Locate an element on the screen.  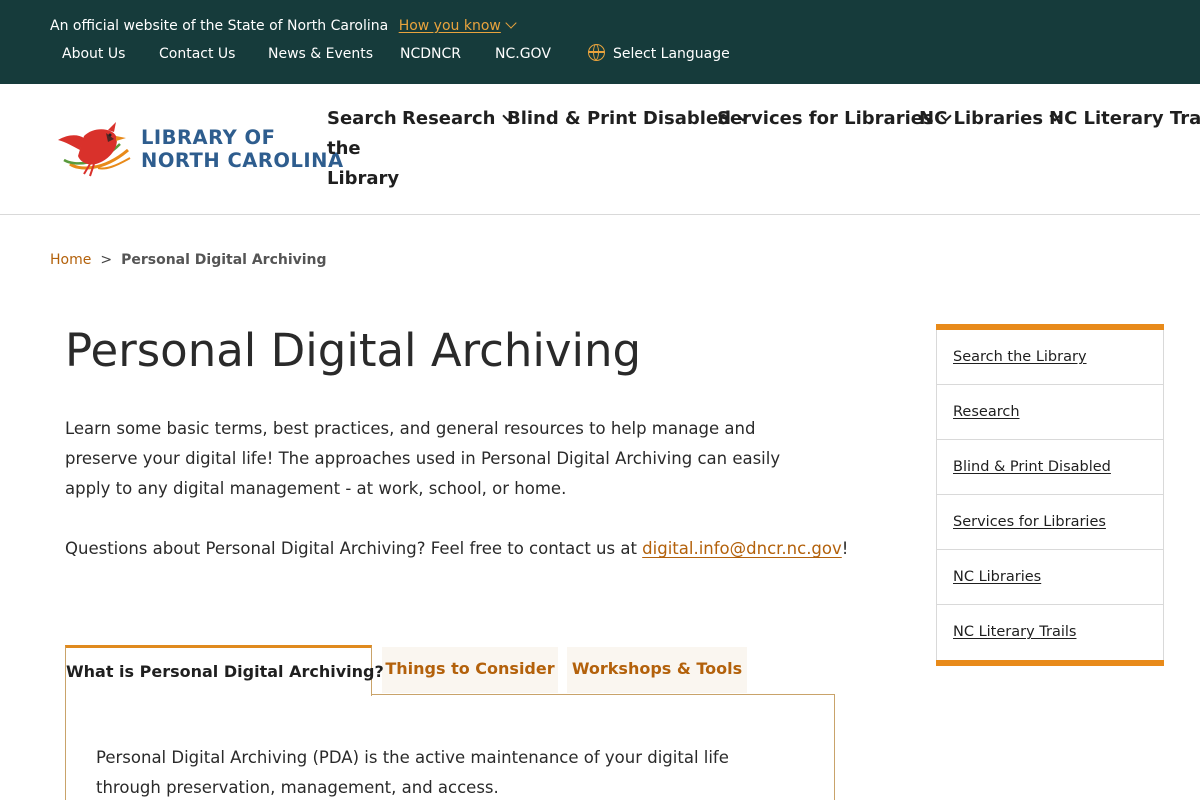
select-language-button: Select Language is located at coordinates (659, 53).